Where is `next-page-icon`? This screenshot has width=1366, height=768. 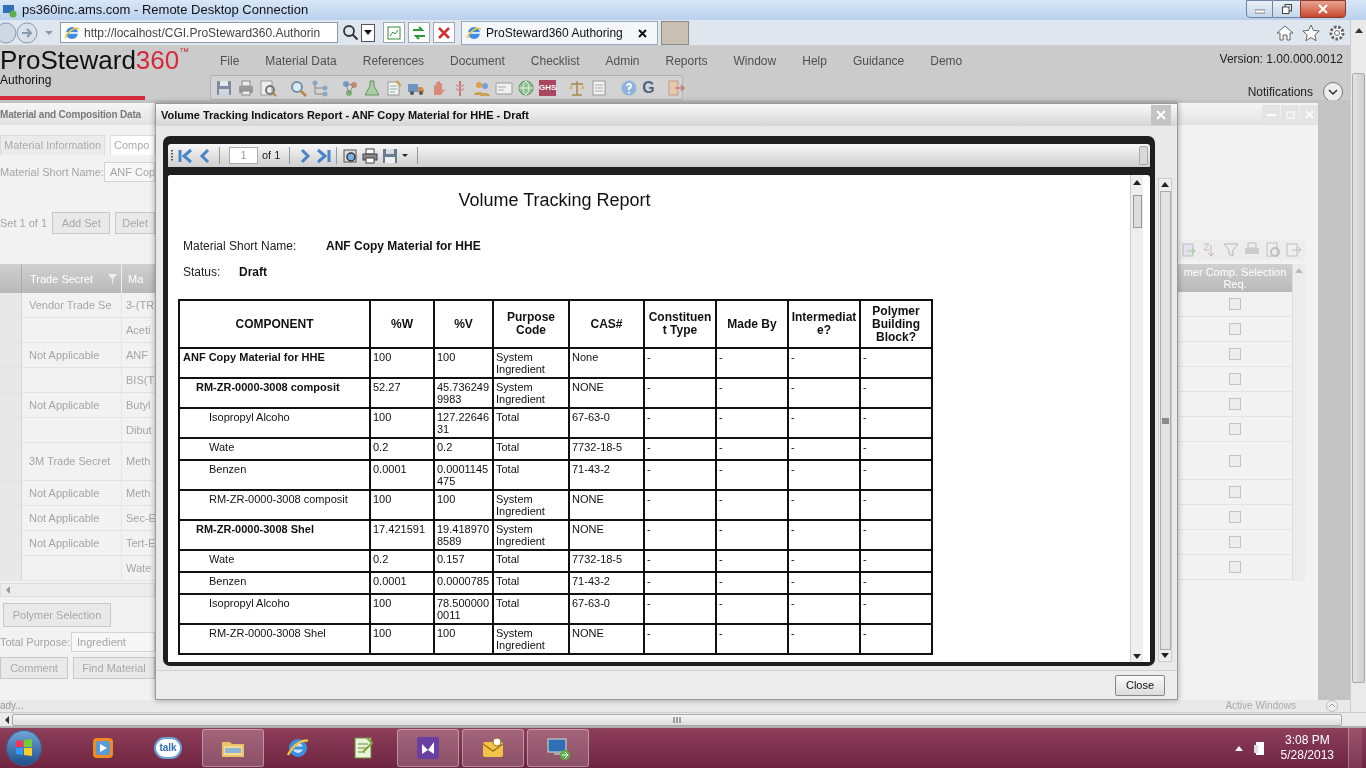
next-page-icon is located at coordinates (305, 155).